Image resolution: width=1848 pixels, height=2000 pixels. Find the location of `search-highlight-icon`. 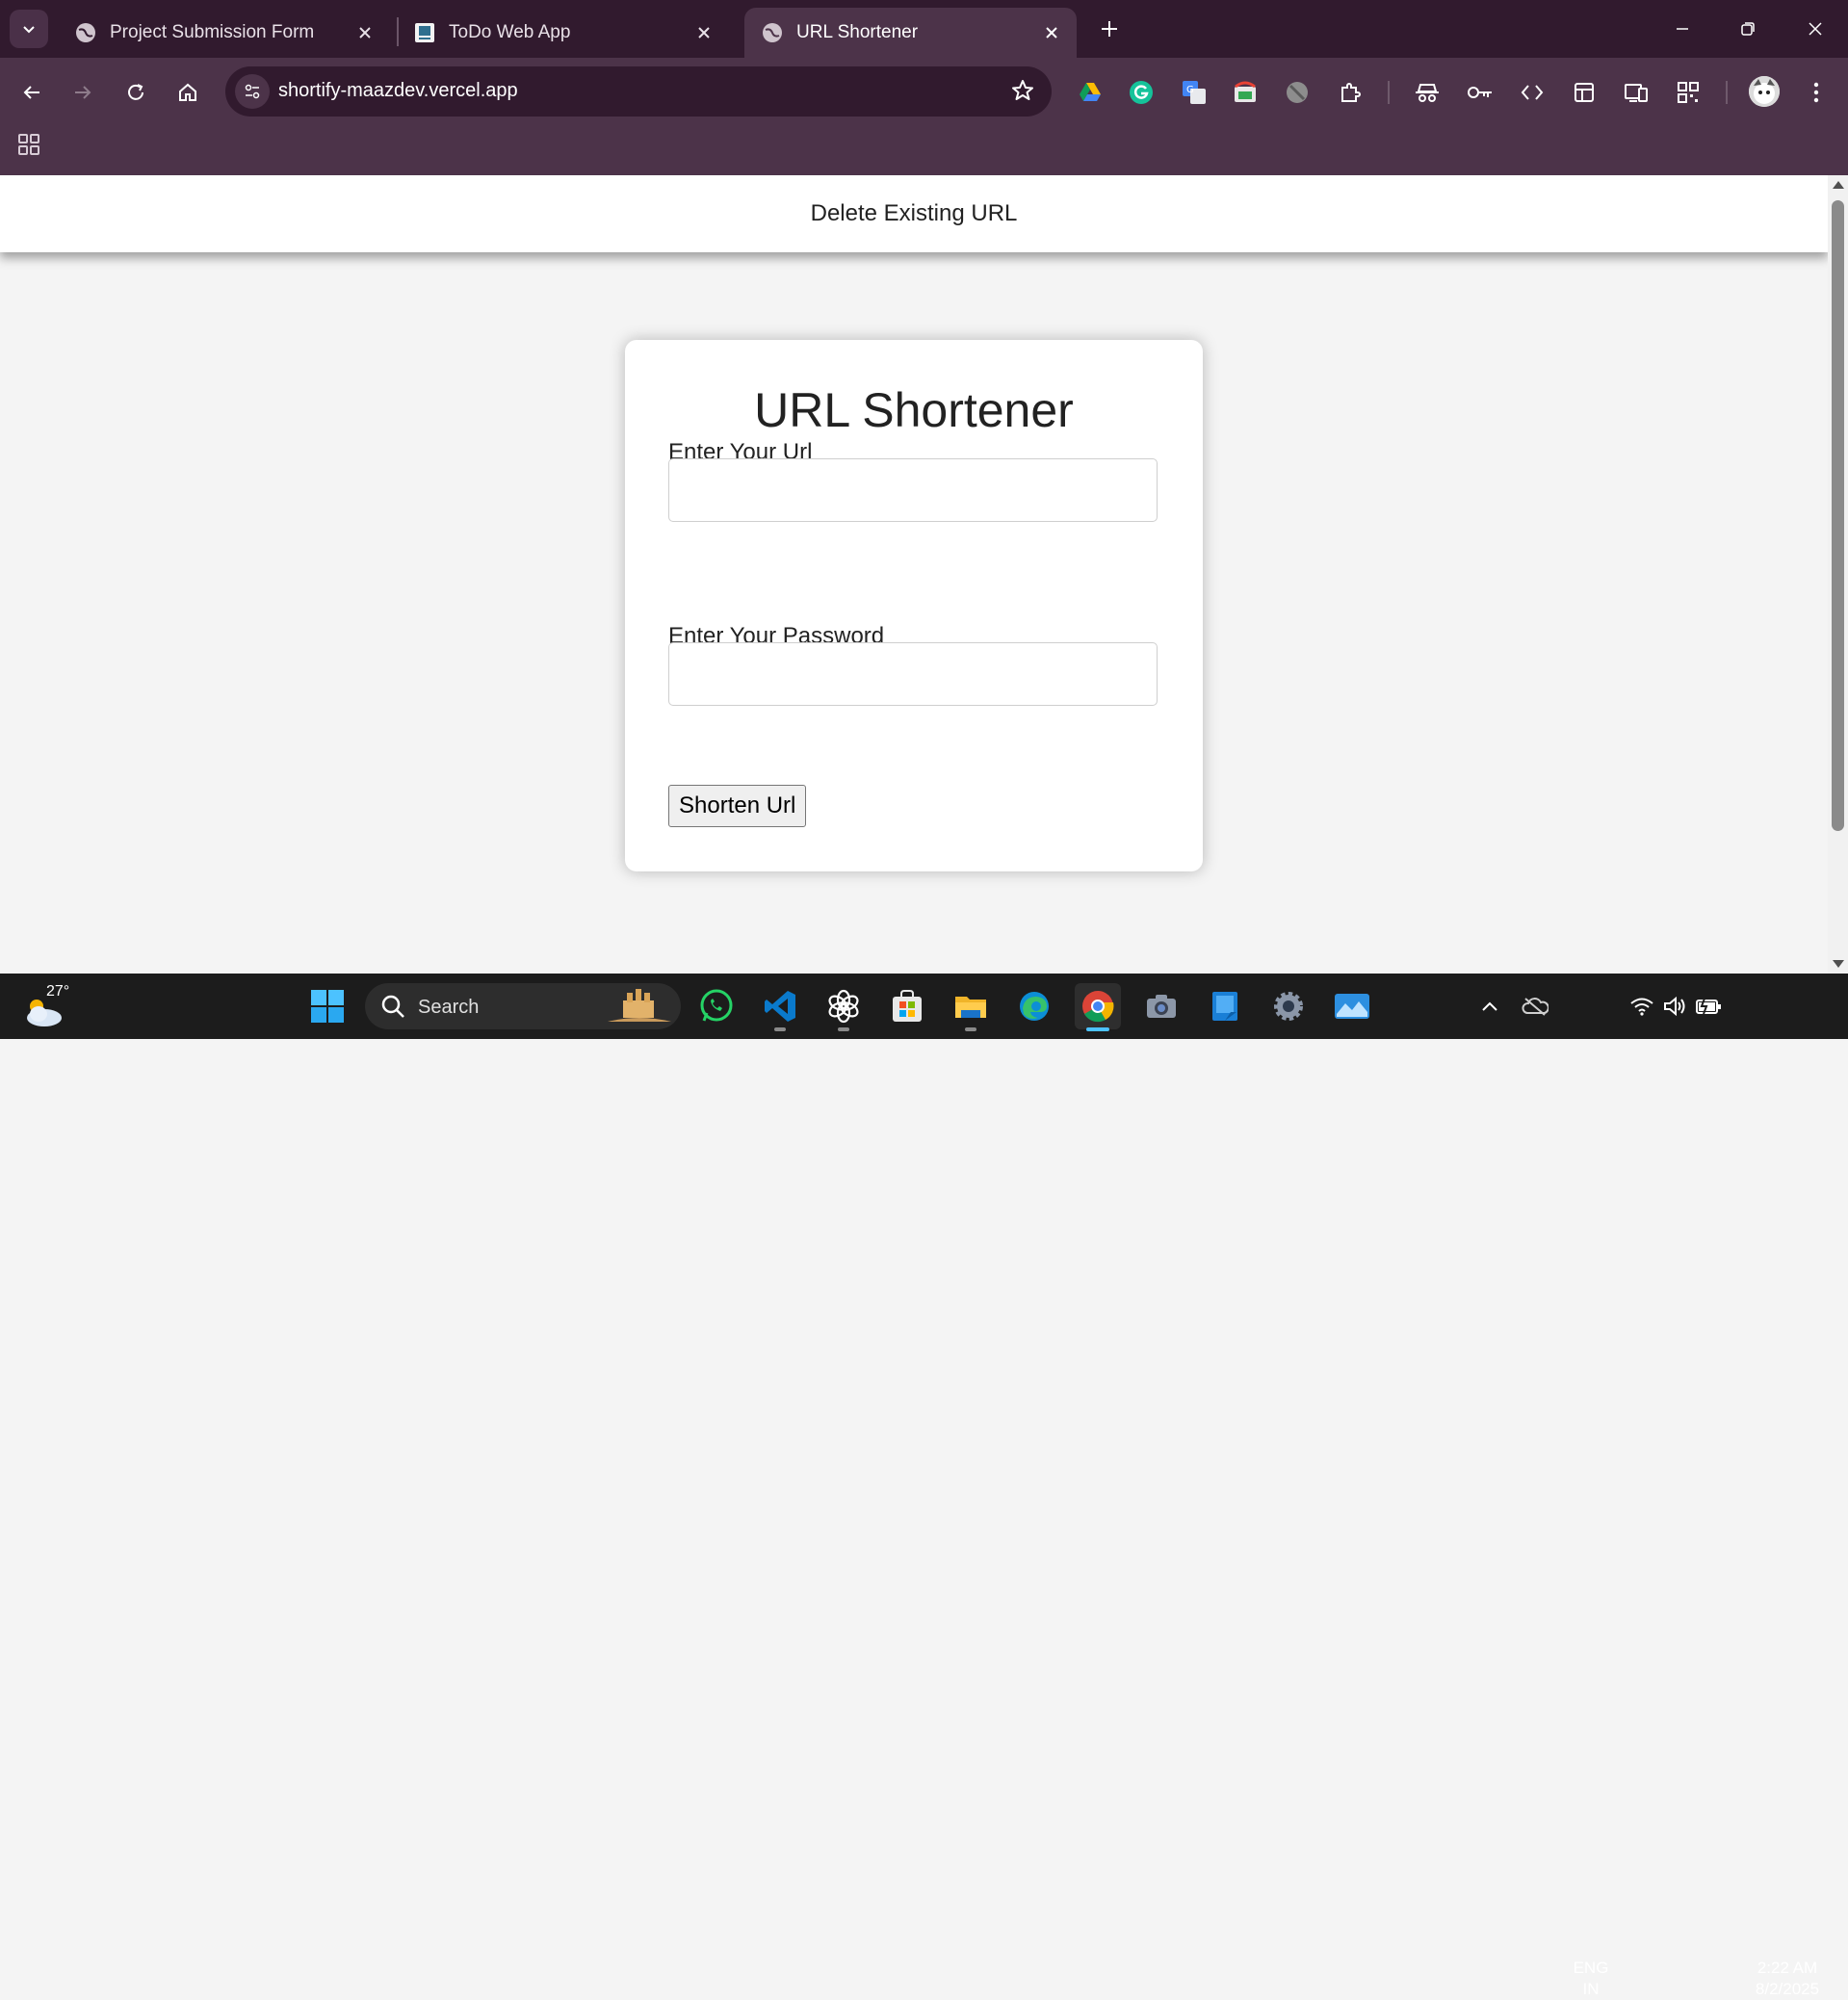

search-highlight-icon is located at coordinates (639, 1005).